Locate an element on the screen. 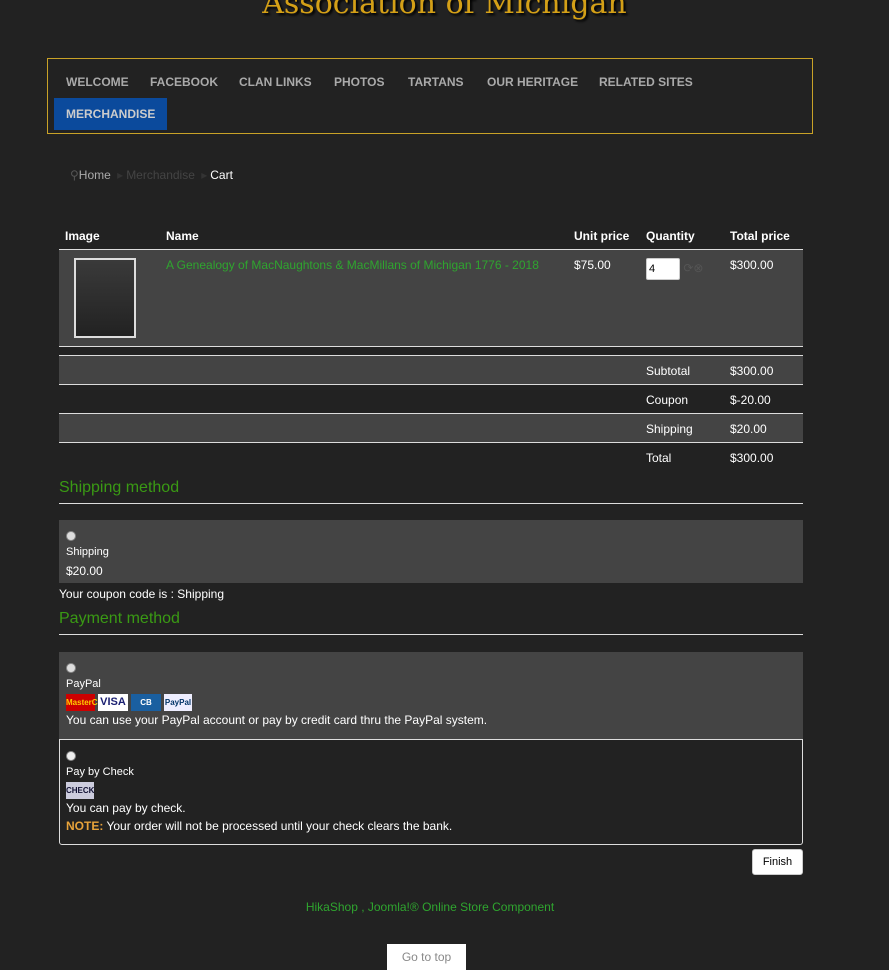 The width and height of the screenshot is (889, 970). label: Subtotal is located at coordinates (668, 371).